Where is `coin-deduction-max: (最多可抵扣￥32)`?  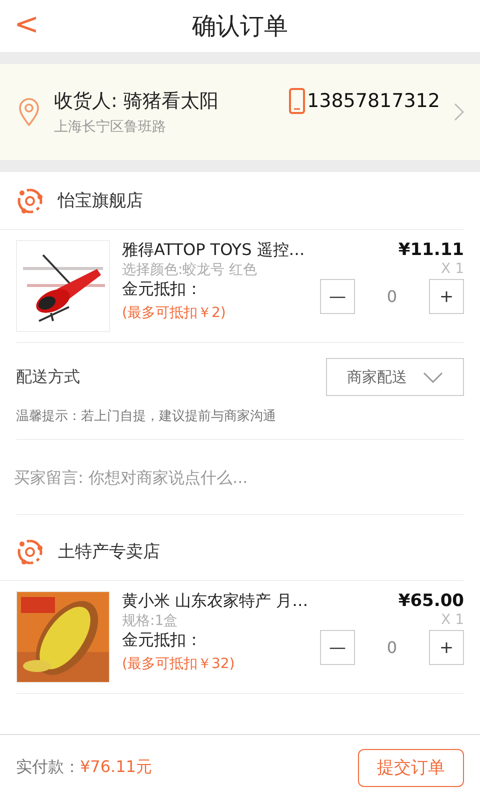
coin-deduction-max: (最多可抵扣￥32) is located at coordinates (178, 664).